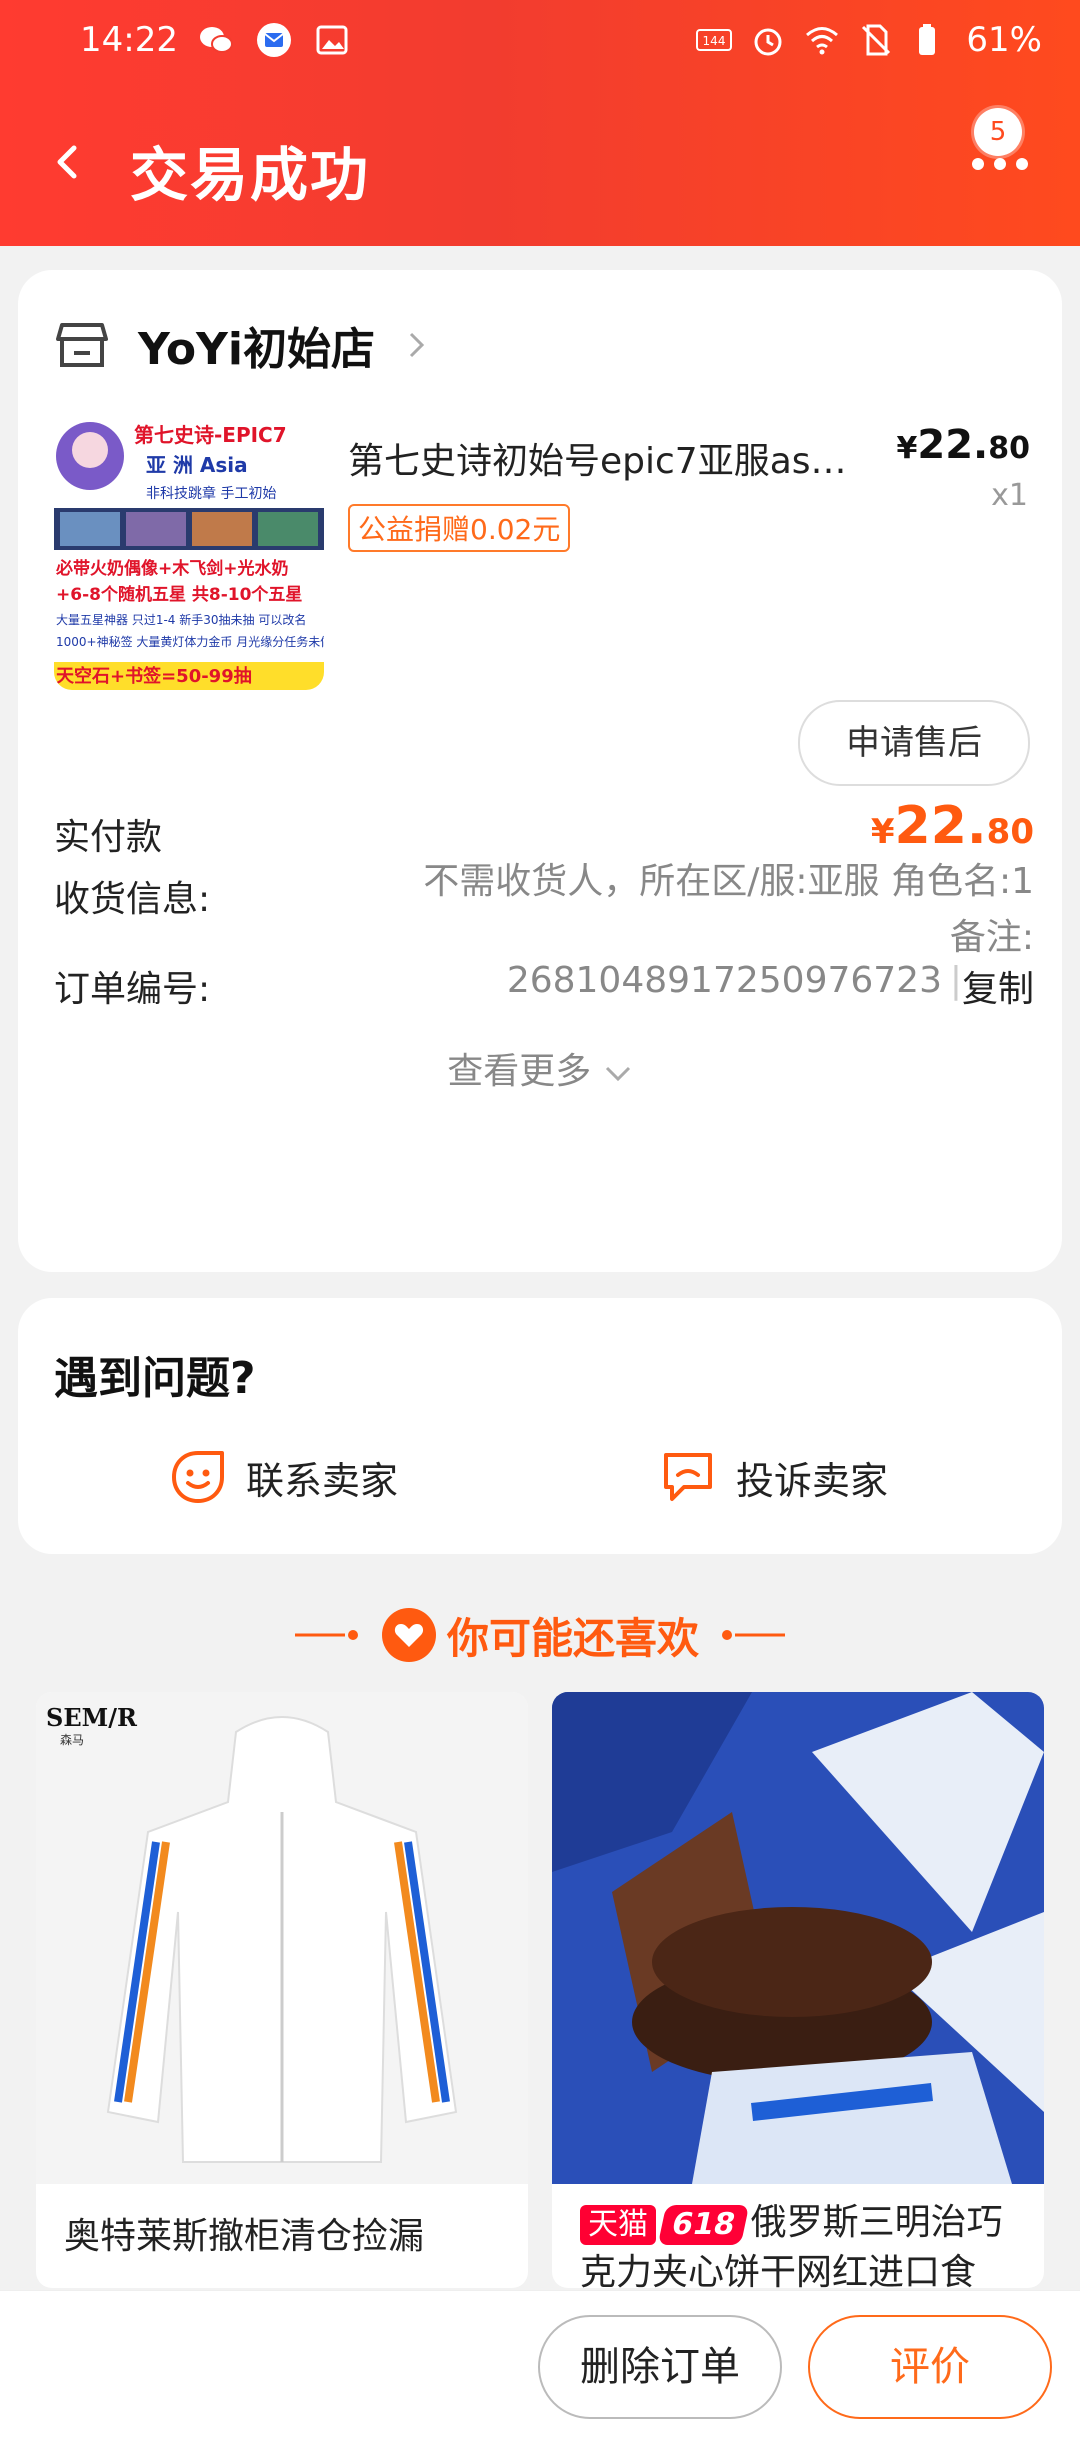 This screenshot has height=2449, width=1080. What do you see at coordinates (326, 1635) in the screenshot?
I see `left-decoration` at bounding box center [326, 1635].